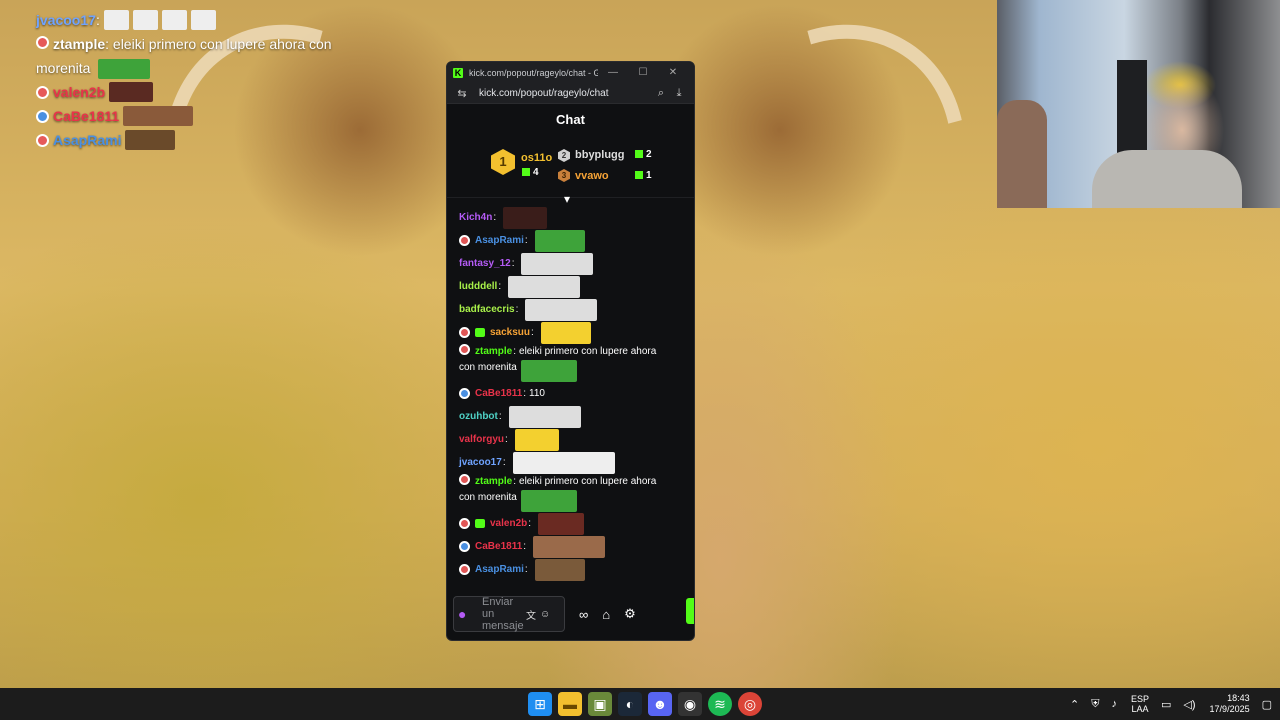 This screenshot has height=720, width=1280. I want to click on system-tray: ⌃ ⛨ ♪ ESP LAA ▭ ◁) 18:43 17/9/2025 ▢, so click(1165, 704).